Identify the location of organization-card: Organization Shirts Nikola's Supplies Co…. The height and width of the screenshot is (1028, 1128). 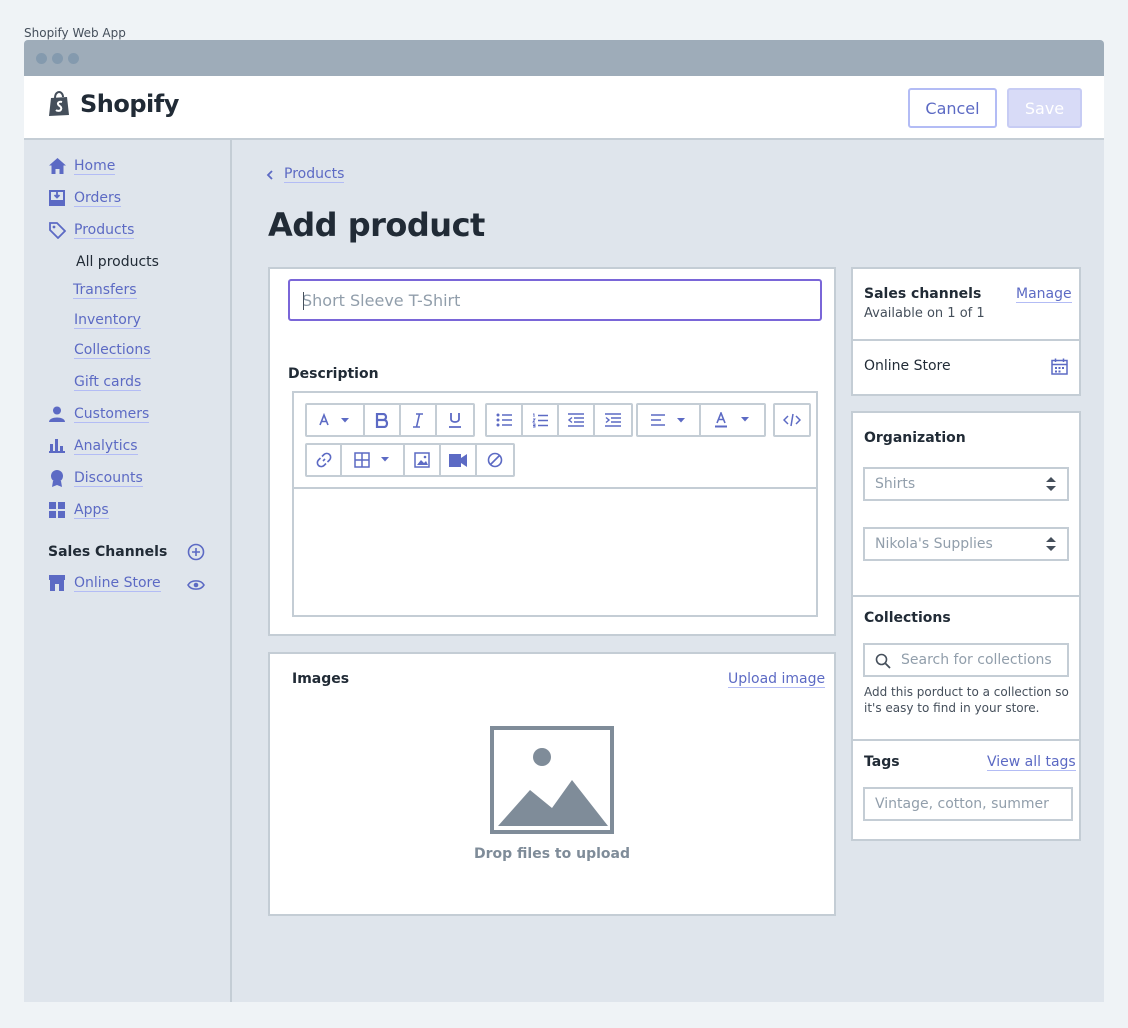
(966, 626).